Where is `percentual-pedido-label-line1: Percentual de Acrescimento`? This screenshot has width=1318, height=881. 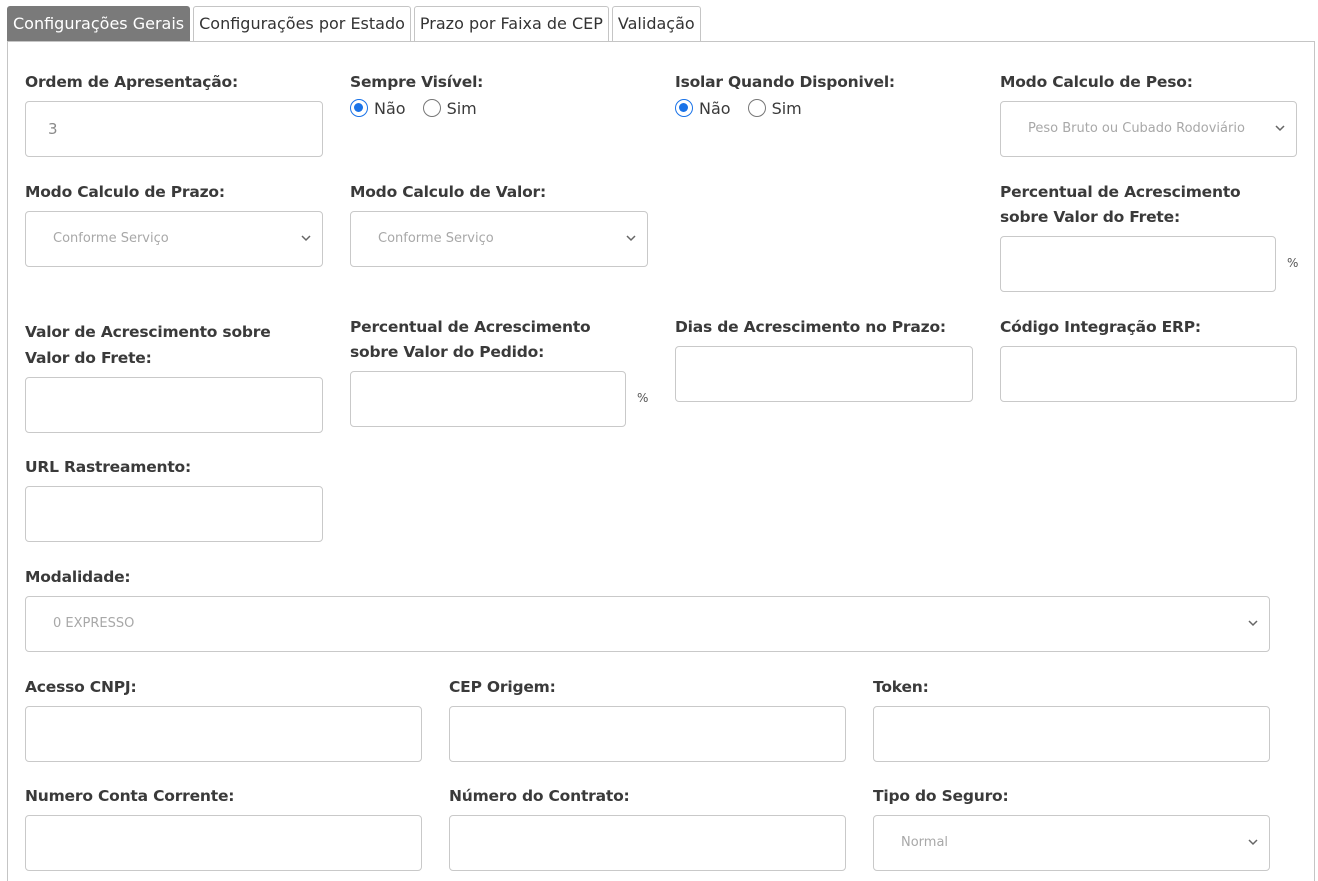 percentual-pedido-label-line1: Percentual de Acrescimento is located at coordinates (470, 327).